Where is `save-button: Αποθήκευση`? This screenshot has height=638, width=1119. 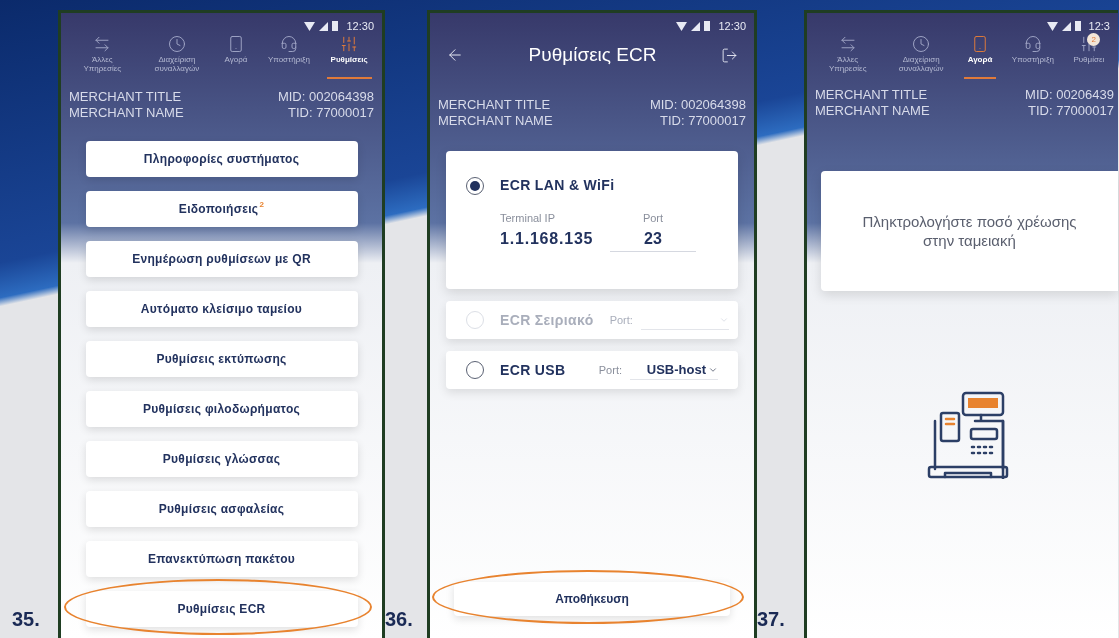 save-button: Αποθήκευση is located at coordinates (592, 599).